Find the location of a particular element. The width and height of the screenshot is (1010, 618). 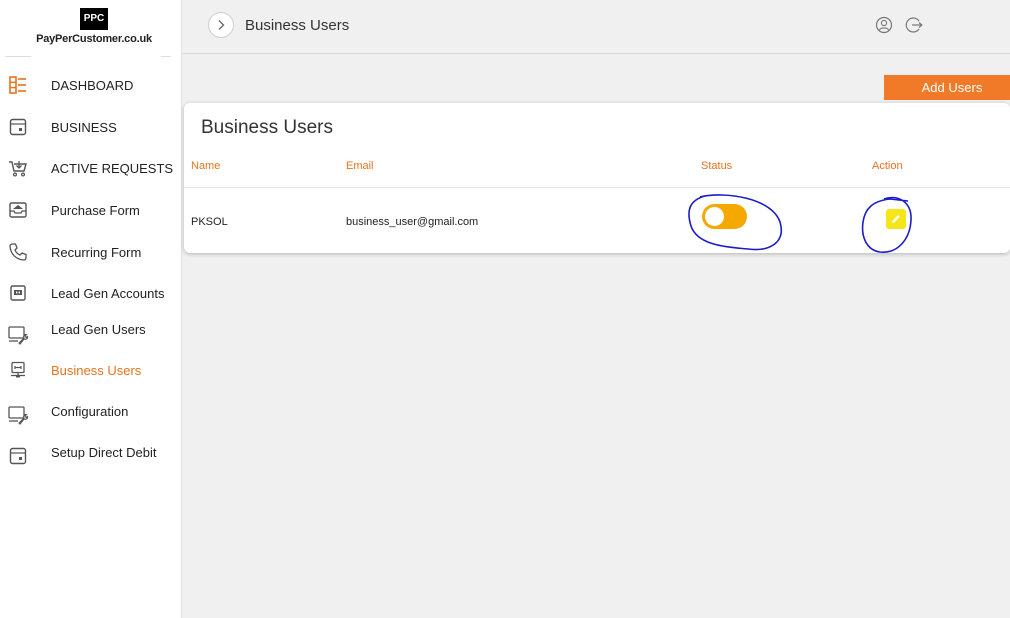

sidebar-item-configuration: Configuration is located at coordinates (91, 411).